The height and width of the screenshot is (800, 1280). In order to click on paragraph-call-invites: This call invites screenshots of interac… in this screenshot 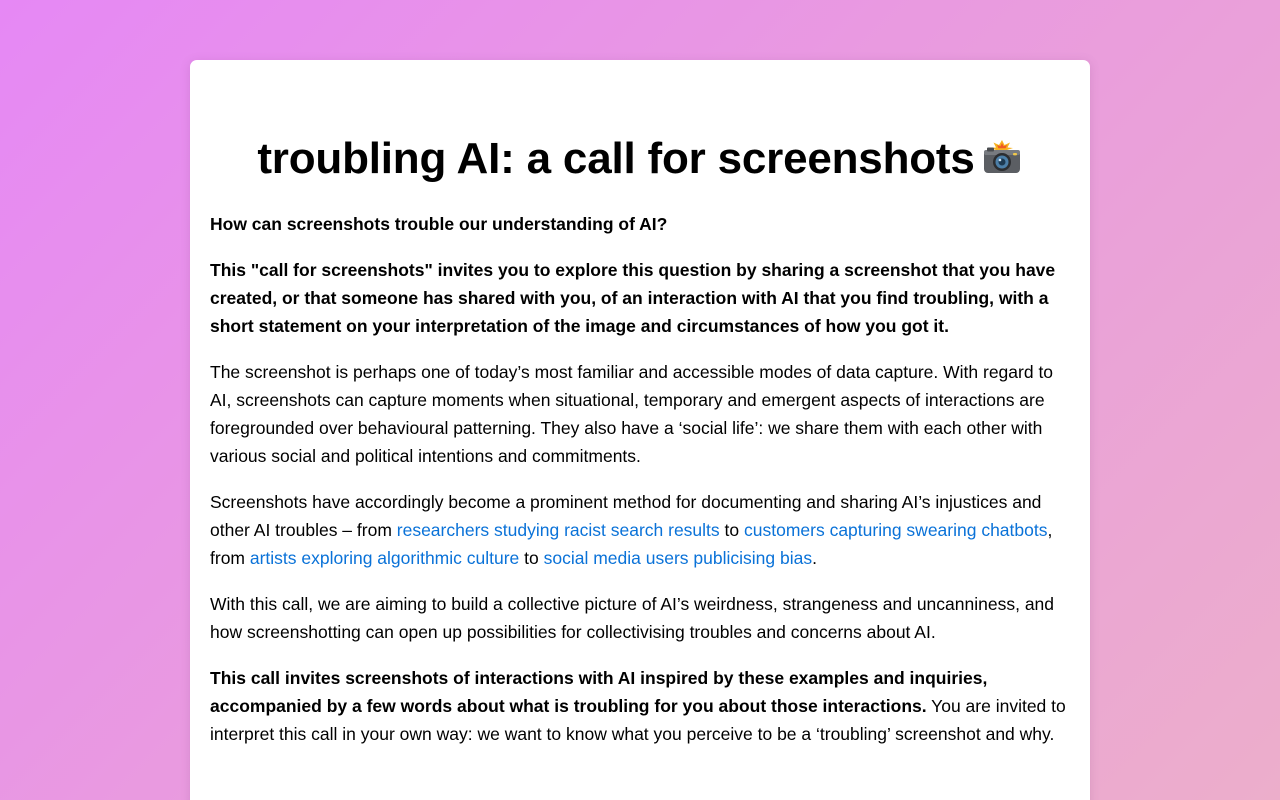, I will do `click(640, 706)`.